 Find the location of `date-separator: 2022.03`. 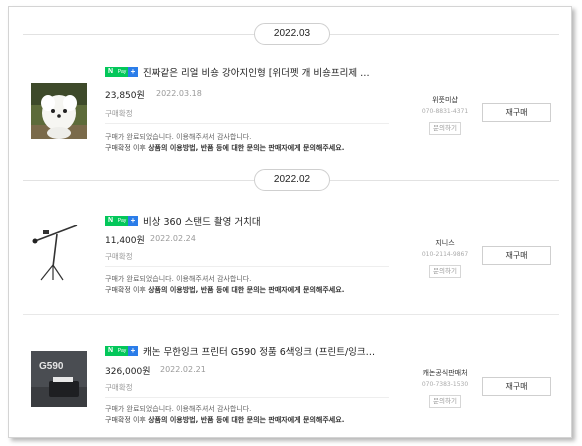

date-separator: 2022.03 is located at coordinates (291, 34).